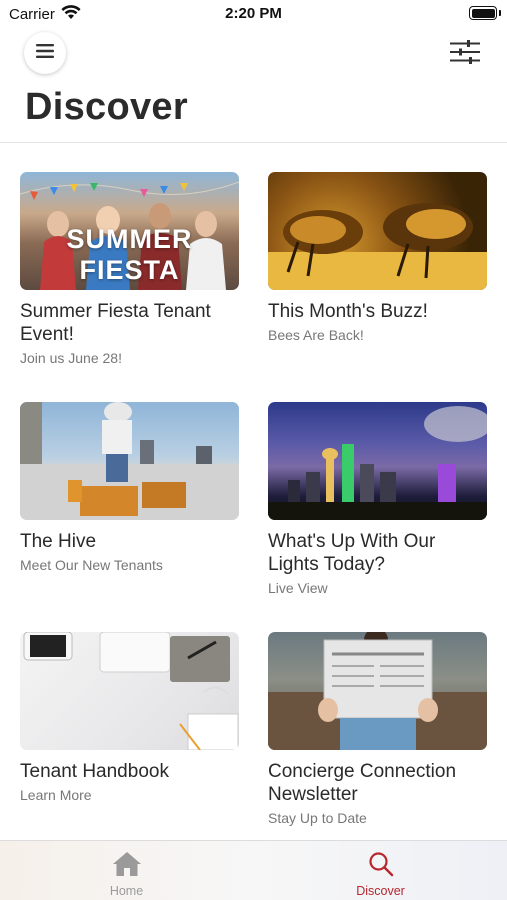  I want to click on card-title: Tenant Handbook, so click(94, 771).